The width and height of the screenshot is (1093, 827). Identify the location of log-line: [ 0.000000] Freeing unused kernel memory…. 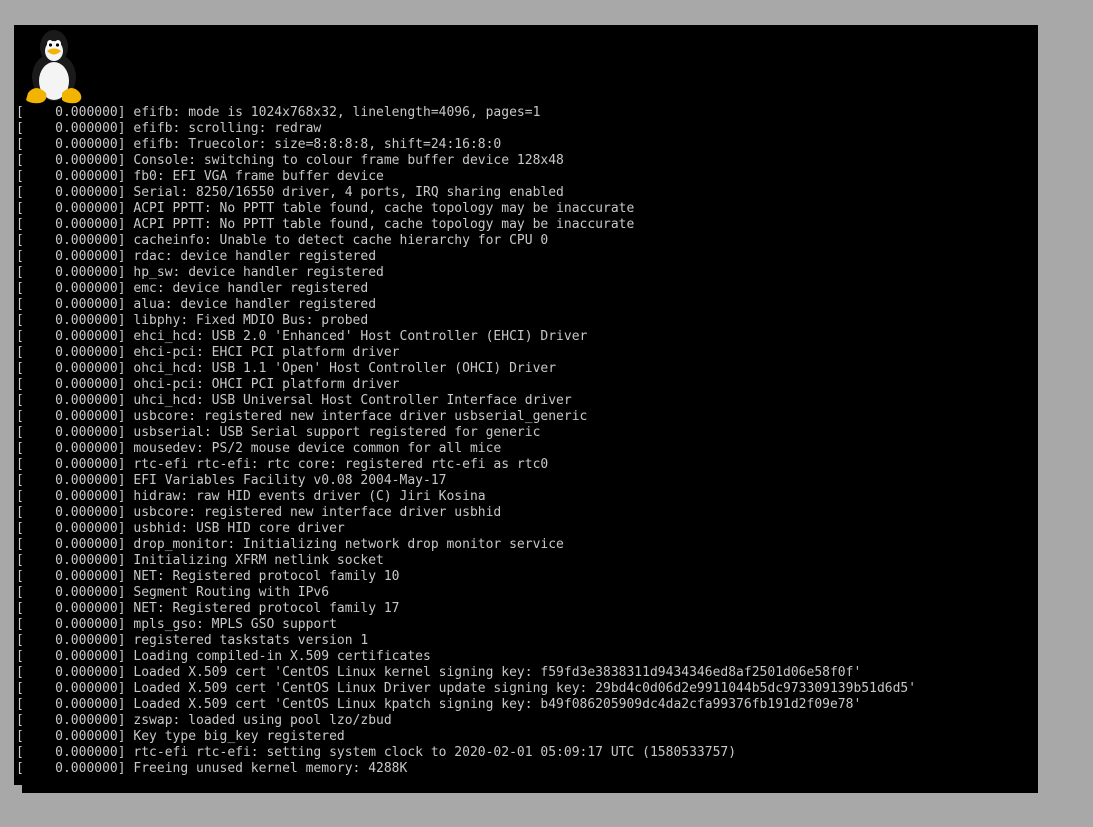
(526, 769).